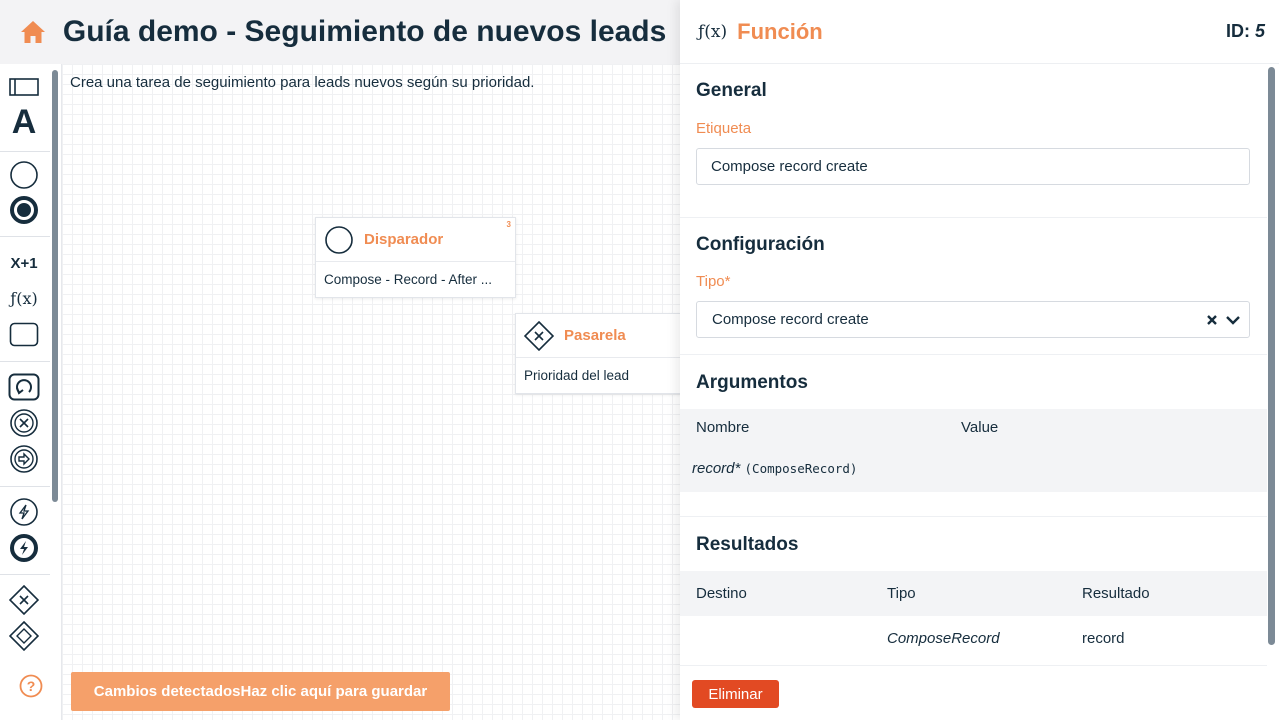 Image resolution: width=1279 pixels, height=720 pixels. What do you see at coordinates (55, 286) in the screenshot?
I see `toolbox-scrollbar` at bounding box center [55, 286].